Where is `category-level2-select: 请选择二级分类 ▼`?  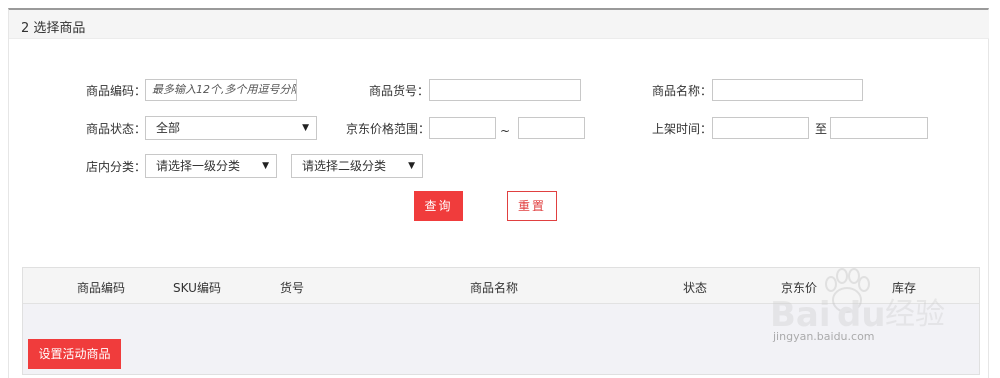 category-level2-select: 请选择二级分类 ▼ is located at coordinates (357, 166).